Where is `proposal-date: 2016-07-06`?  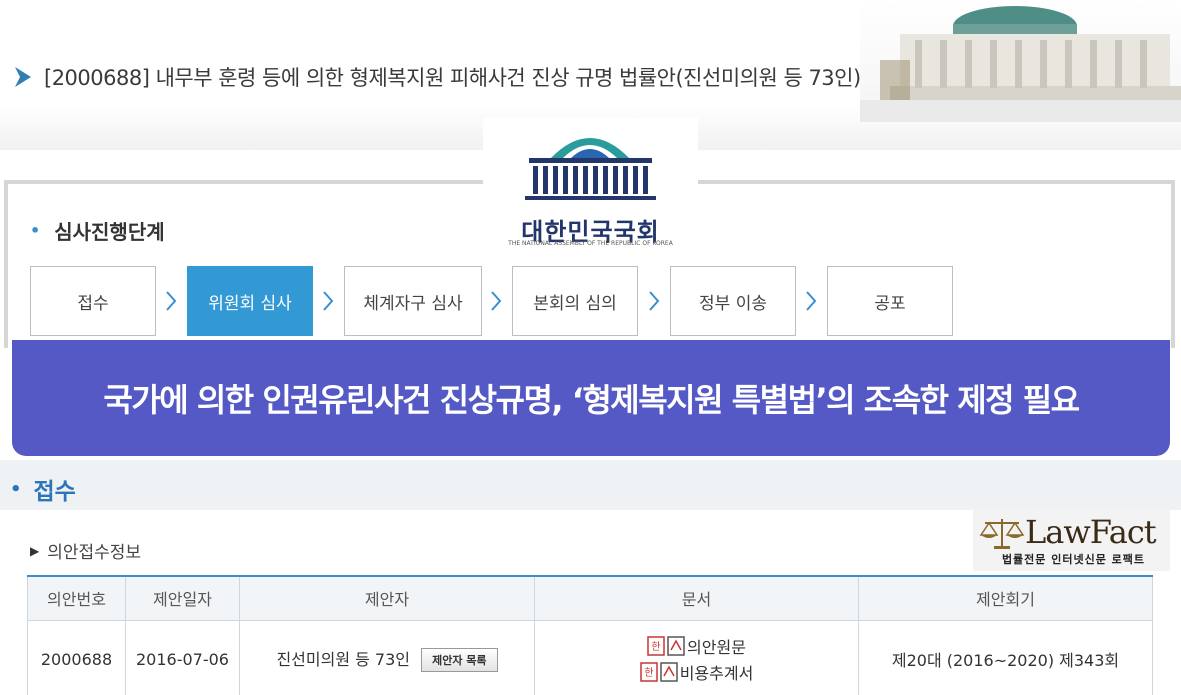 proposal-date: 2016-07-06 is located at coordinates (182, 657).